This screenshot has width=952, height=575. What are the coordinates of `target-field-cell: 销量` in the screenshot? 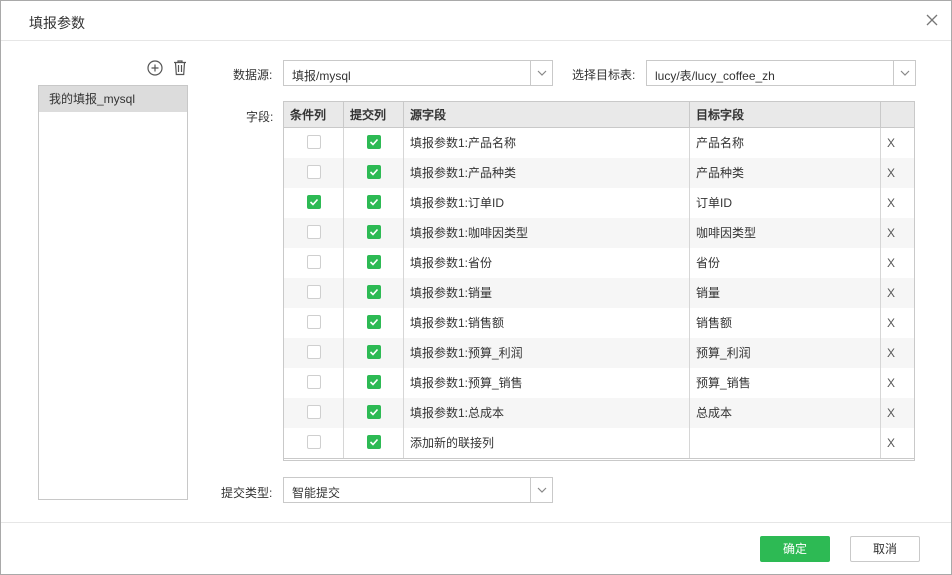 It's located at (785, 293).